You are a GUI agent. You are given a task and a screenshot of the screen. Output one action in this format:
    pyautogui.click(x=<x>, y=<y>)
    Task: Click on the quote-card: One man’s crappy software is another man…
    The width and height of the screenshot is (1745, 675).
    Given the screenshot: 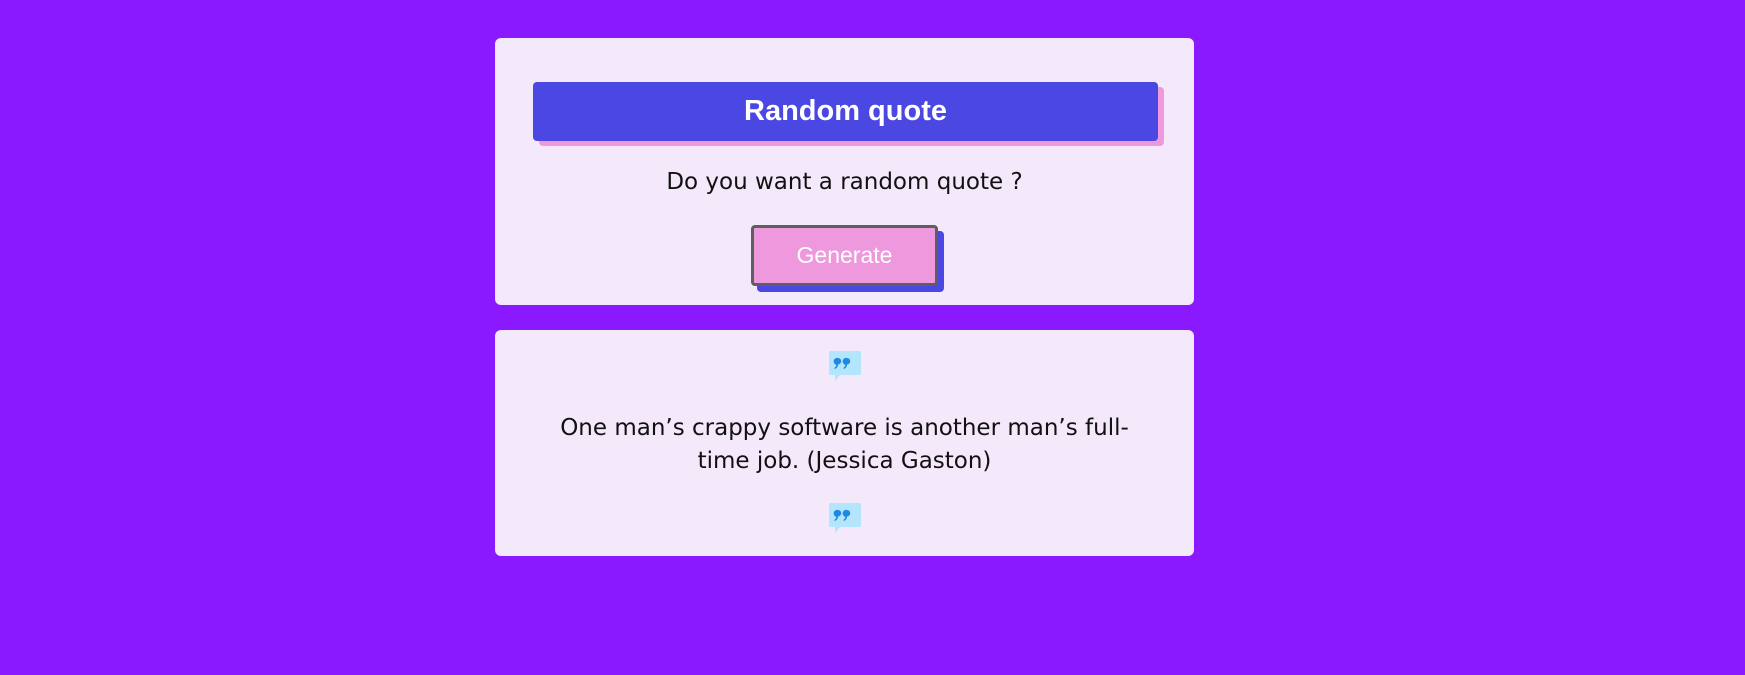 What is the action you would take?
    pyautogui.click(x=844, y=443)
    